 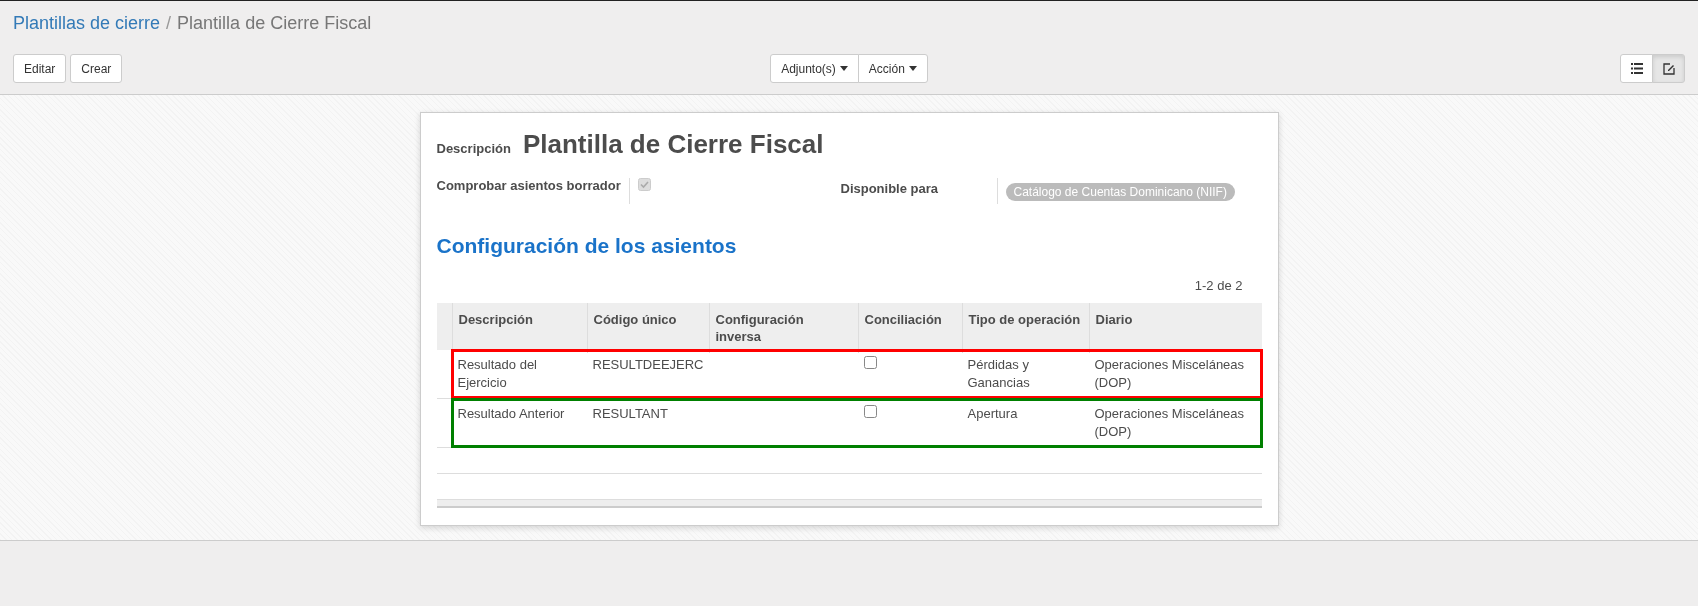 What do you see at coordinates (40, 68) in the screenshot?
I see `toolbar-button: Editar` at bounding box center [40, 68].